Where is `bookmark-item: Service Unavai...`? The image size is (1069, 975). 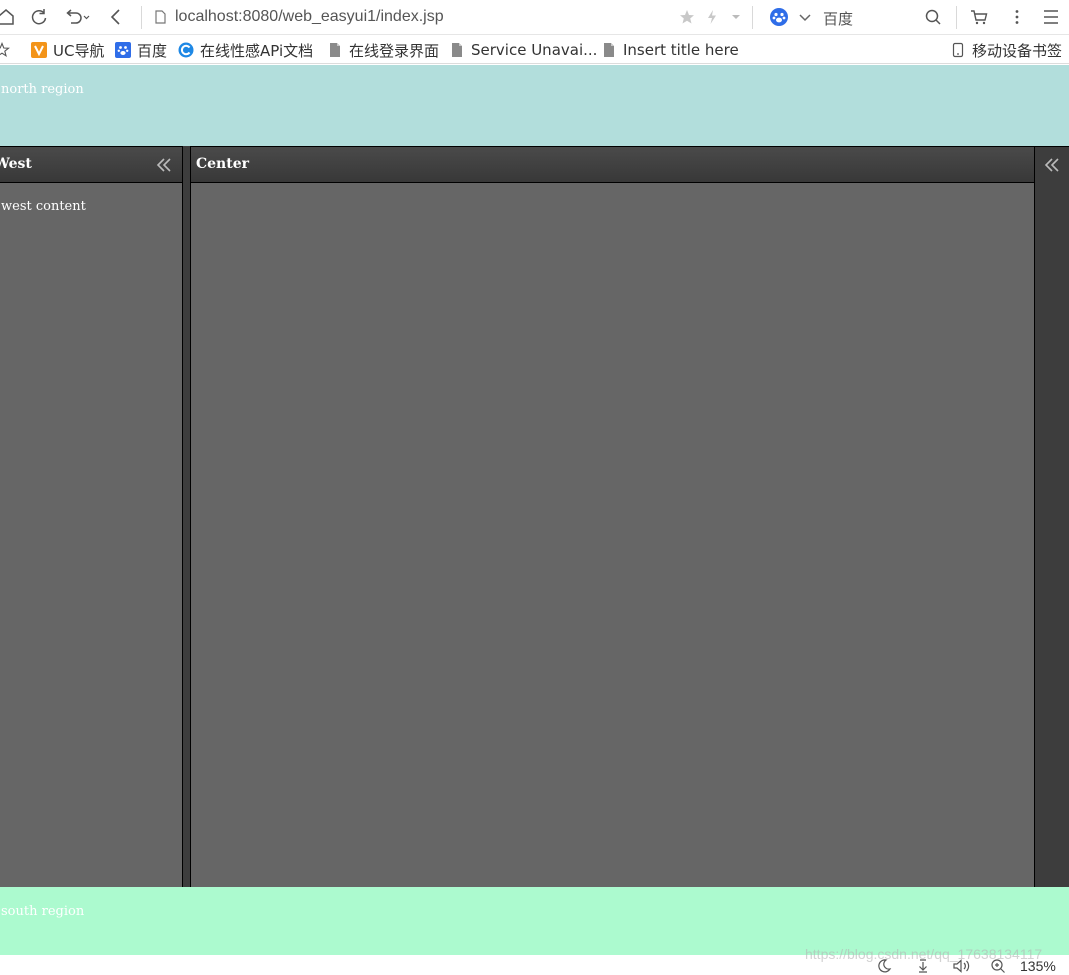
bookmark-item: Service Unavai... is located at coordinates (523, 50).